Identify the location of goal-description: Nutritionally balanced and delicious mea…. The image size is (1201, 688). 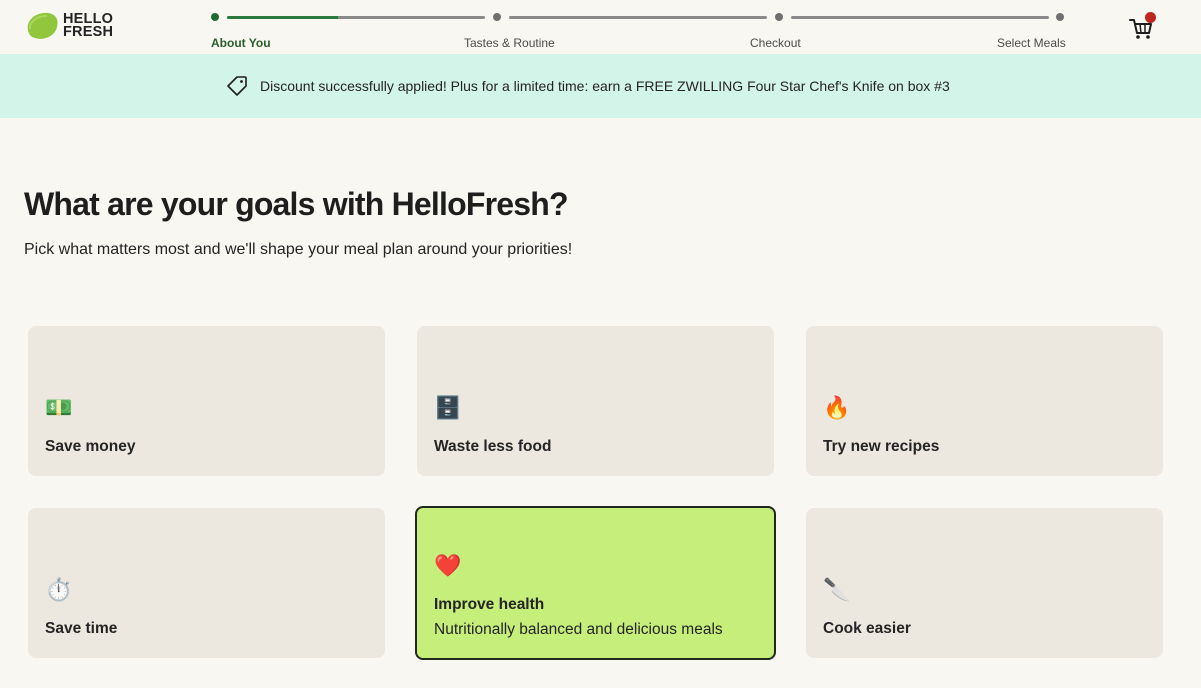
(578, 629).